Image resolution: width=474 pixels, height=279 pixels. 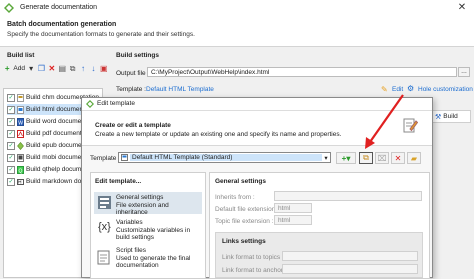 What do you see at coordinates (31, 68) in the screenshot?
I see `dropdown-arrow-icon: ▾` at bounding box center [31, 68].